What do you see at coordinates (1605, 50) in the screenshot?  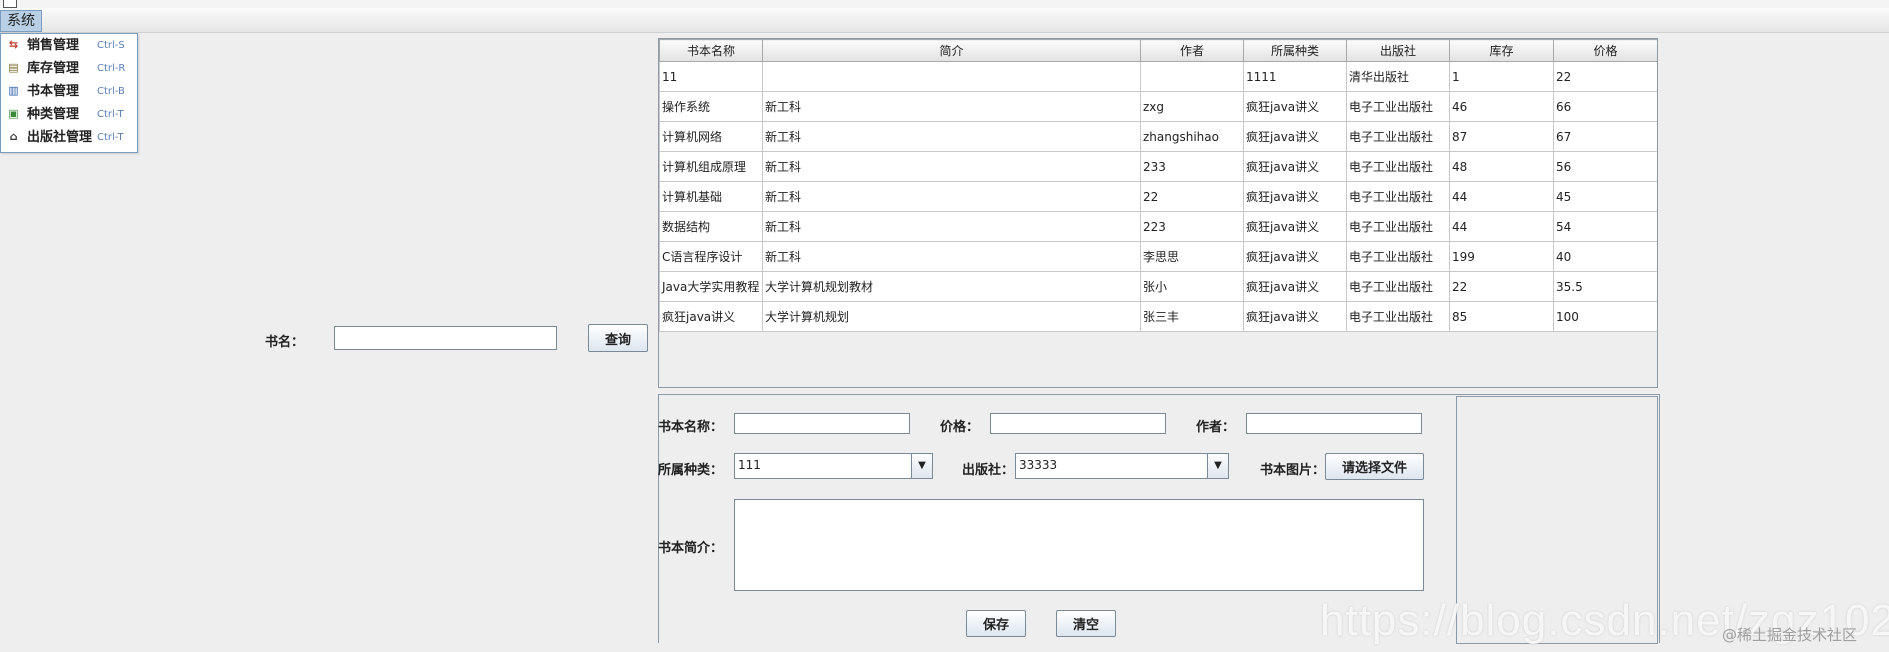 I see `column-header-price: 价格` at bounding box center [1605, 50].